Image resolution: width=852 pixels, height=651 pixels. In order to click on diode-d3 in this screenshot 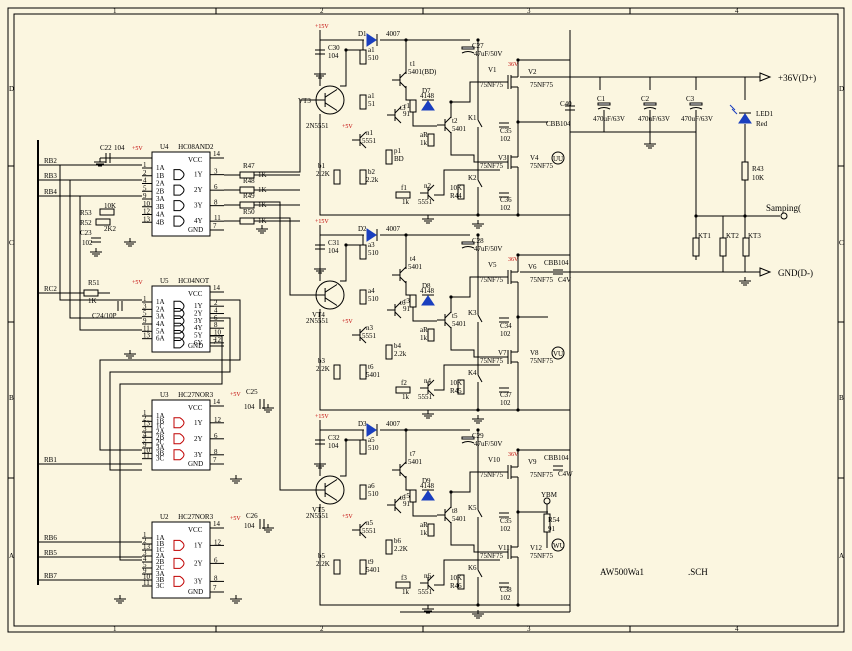, I will do `click(372, 430)`.